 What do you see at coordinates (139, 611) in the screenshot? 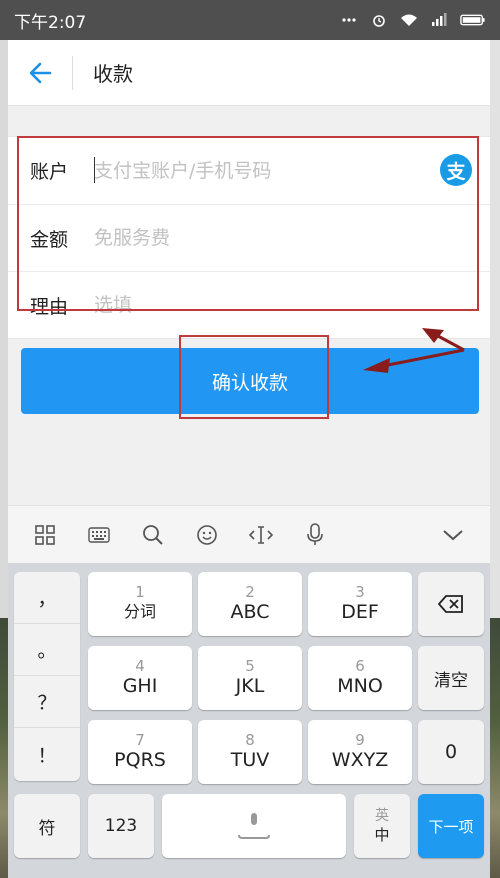
I see `key-letters: 分词` at bounding box center [139, 611].